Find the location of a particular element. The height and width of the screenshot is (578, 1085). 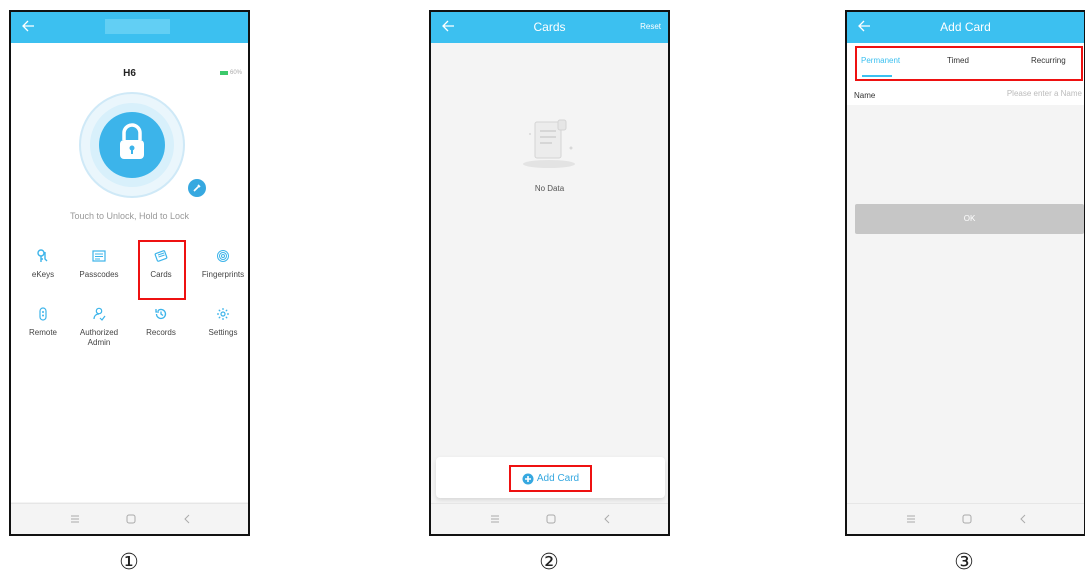

menu-label: Settings is located at coordinates (223, 332).